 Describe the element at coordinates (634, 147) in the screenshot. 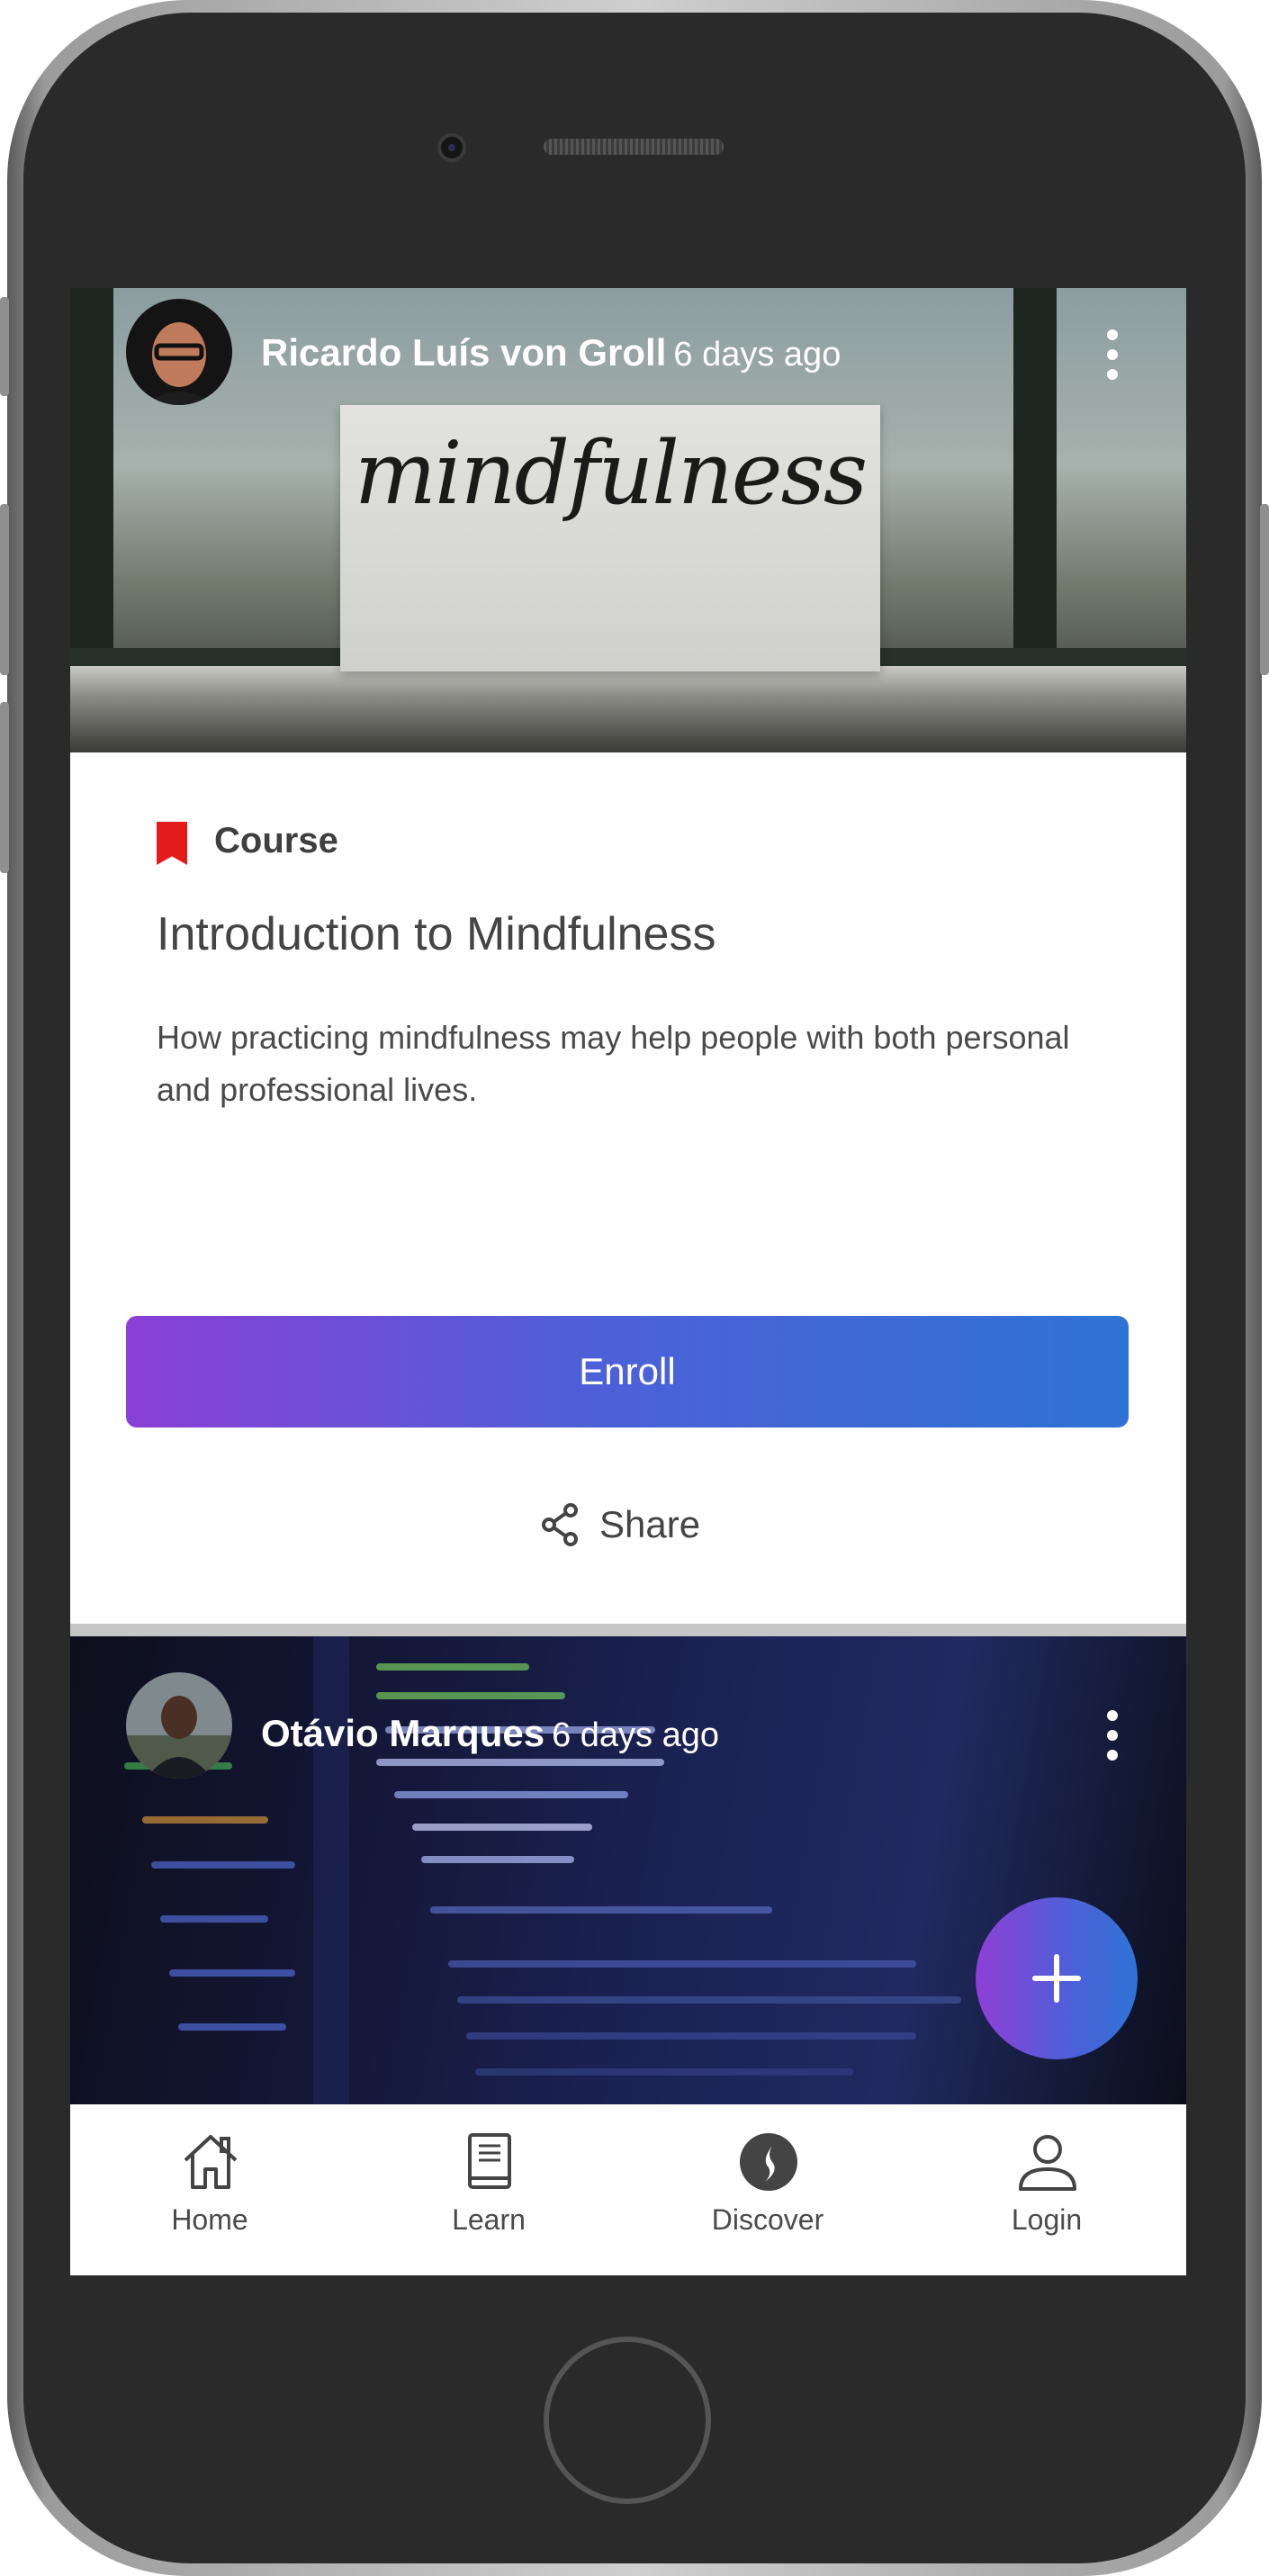

I see `earpiece-speaker` at that location.